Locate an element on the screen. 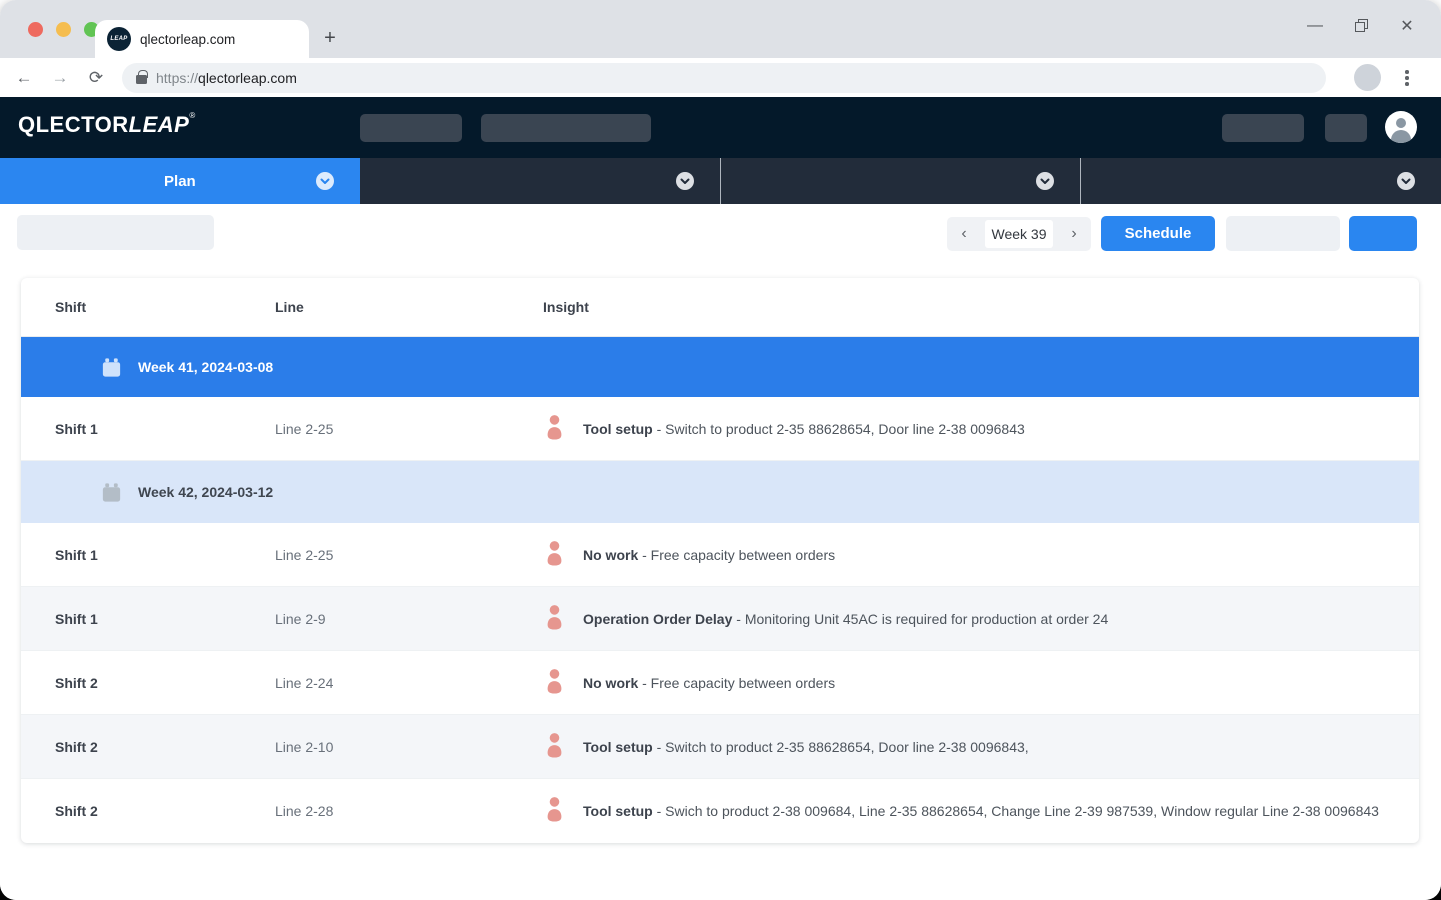  user-avatar is located at coordinates (1401, 127).